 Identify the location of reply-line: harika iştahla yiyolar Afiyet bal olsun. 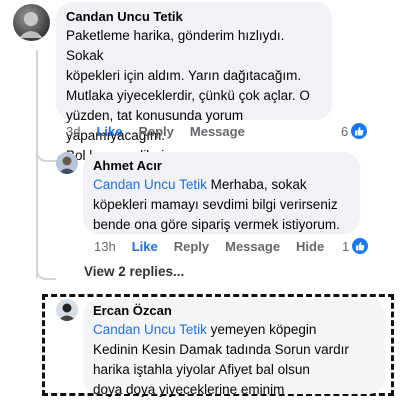
(201, 369).